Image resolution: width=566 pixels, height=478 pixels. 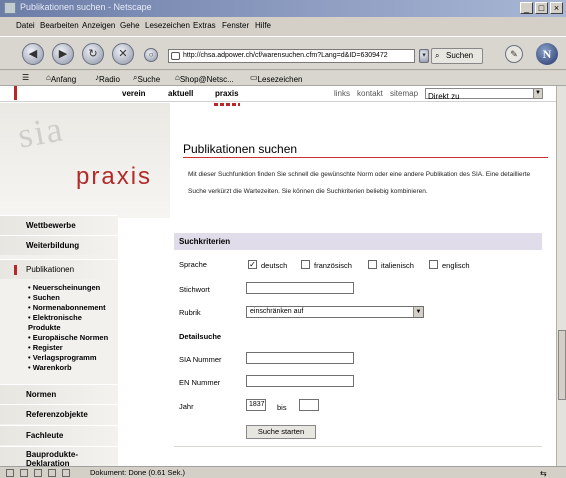 What do you see at coordinates (86, 7) in the screenshot?
I see `window-title: Publikationen suchen - Netscape` at bounding box center [86, 7].